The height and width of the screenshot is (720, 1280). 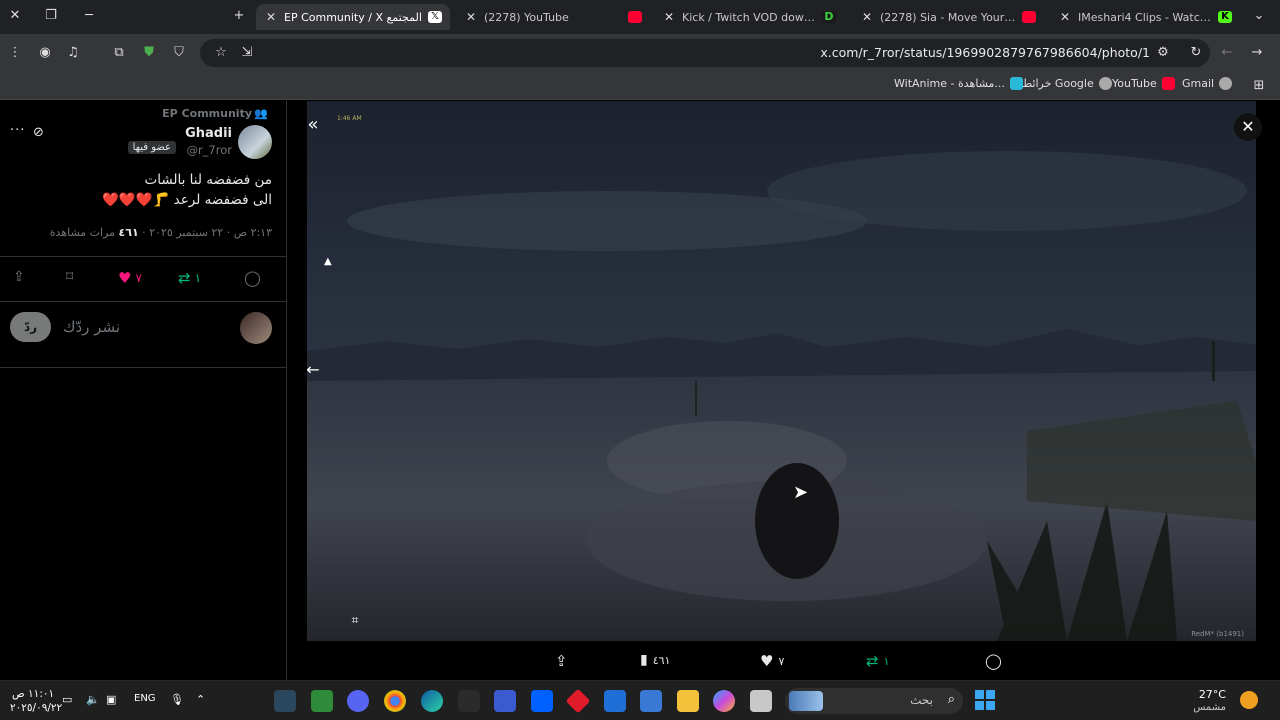 I want to click on reply-action: ◯, so click(x=252, y=278).